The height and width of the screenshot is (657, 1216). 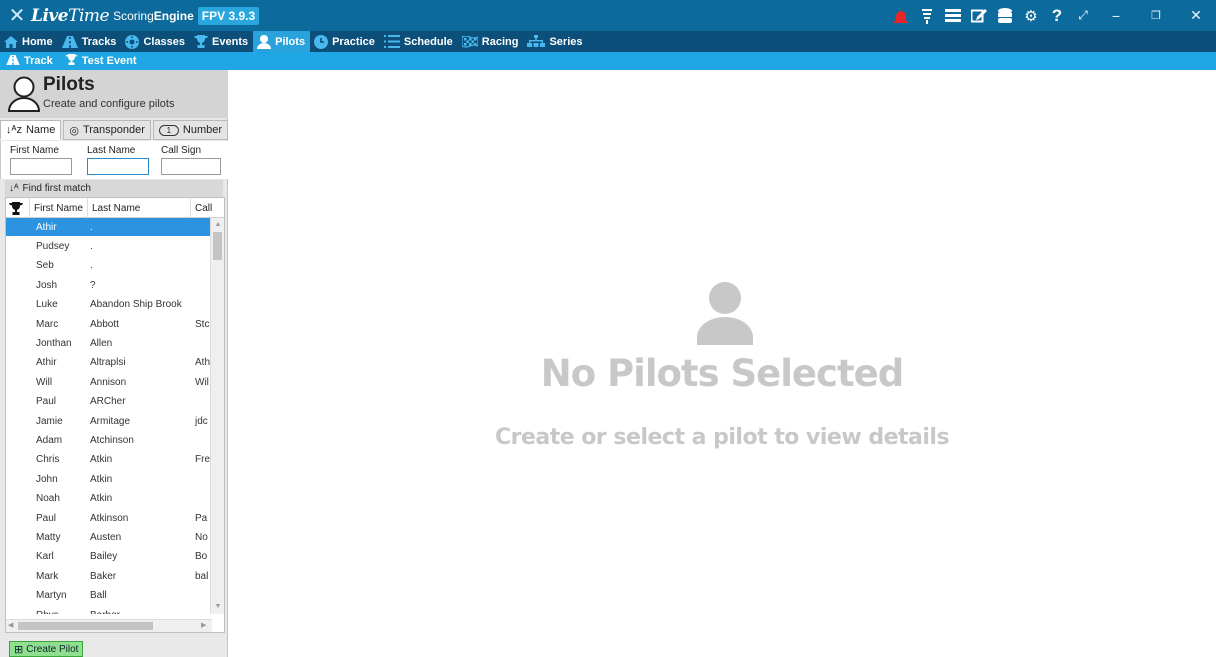 What do you see at coordinates (29, 61) in the screenshot?
I see `context-track: Track` at bounding box center [29, 61].